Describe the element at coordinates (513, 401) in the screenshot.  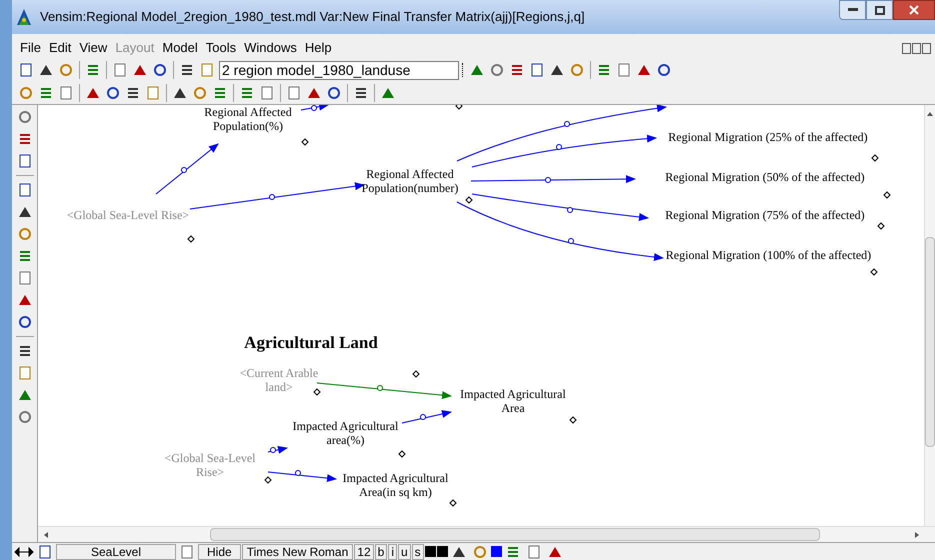
I see `variable-label: Impacted Agricultural Area` at that location.